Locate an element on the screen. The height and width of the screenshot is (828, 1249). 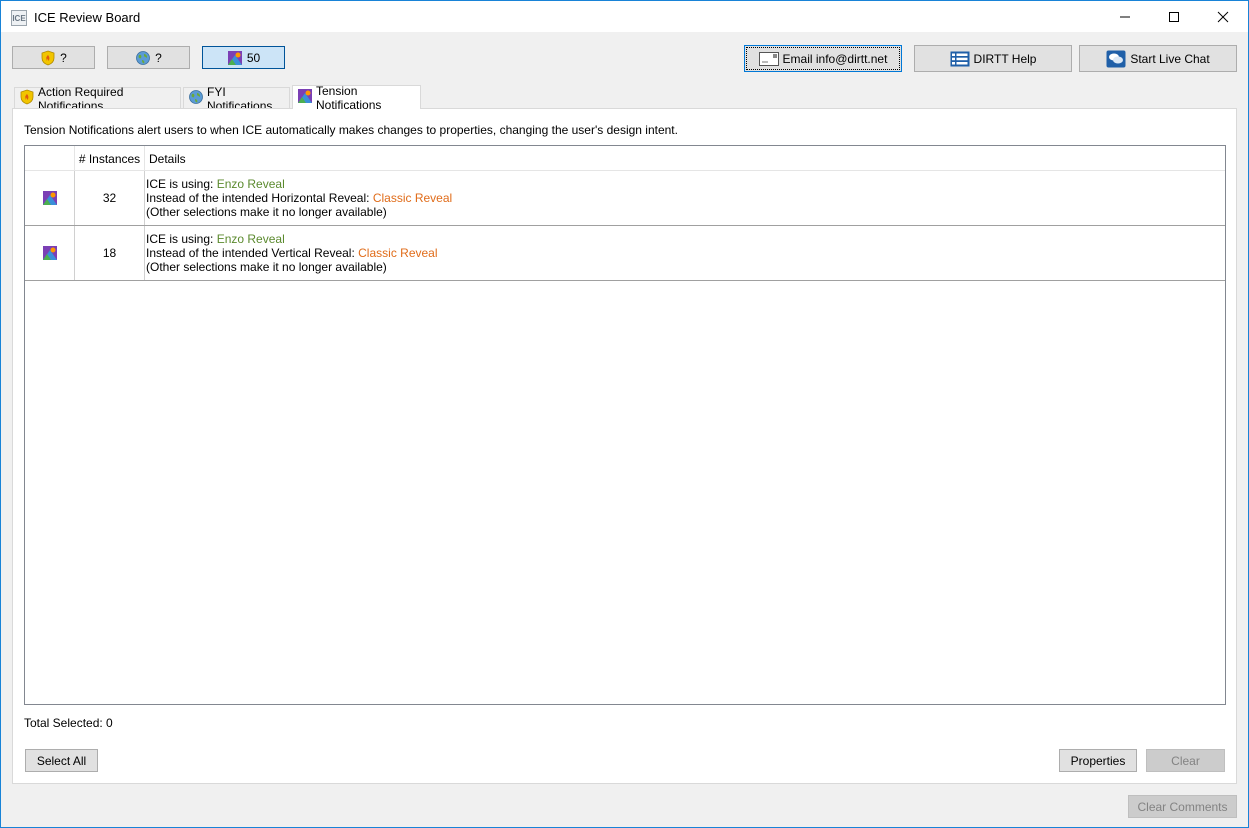
action-required-filter-button: ? is located at coordinates (53, 57).